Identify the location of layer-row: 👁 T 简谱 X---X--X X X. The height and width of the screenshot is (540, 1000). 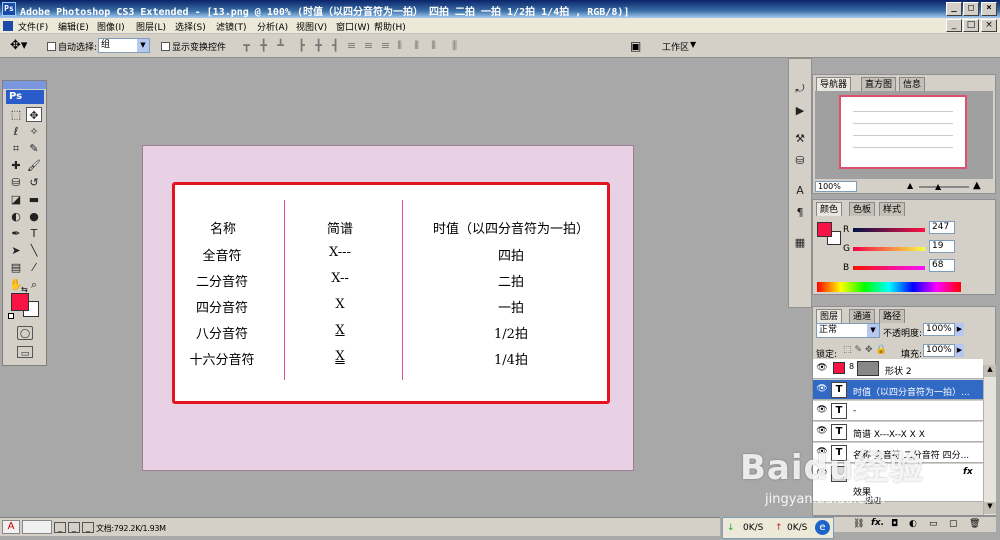
(898, 432).